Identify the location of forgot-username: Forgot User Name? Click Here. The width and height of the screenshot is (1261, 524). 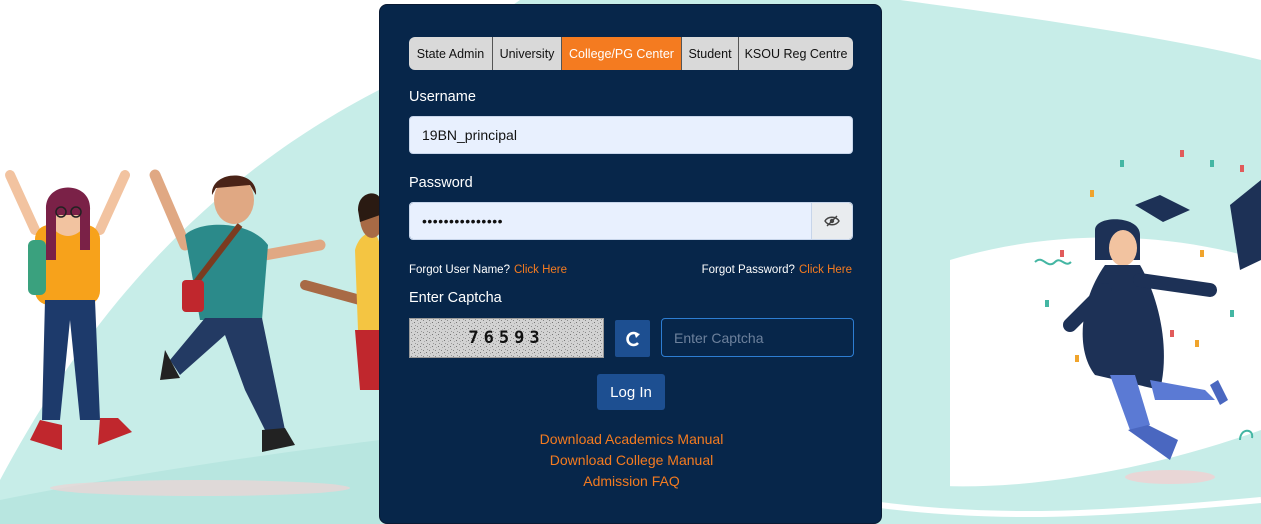
(488, 270).